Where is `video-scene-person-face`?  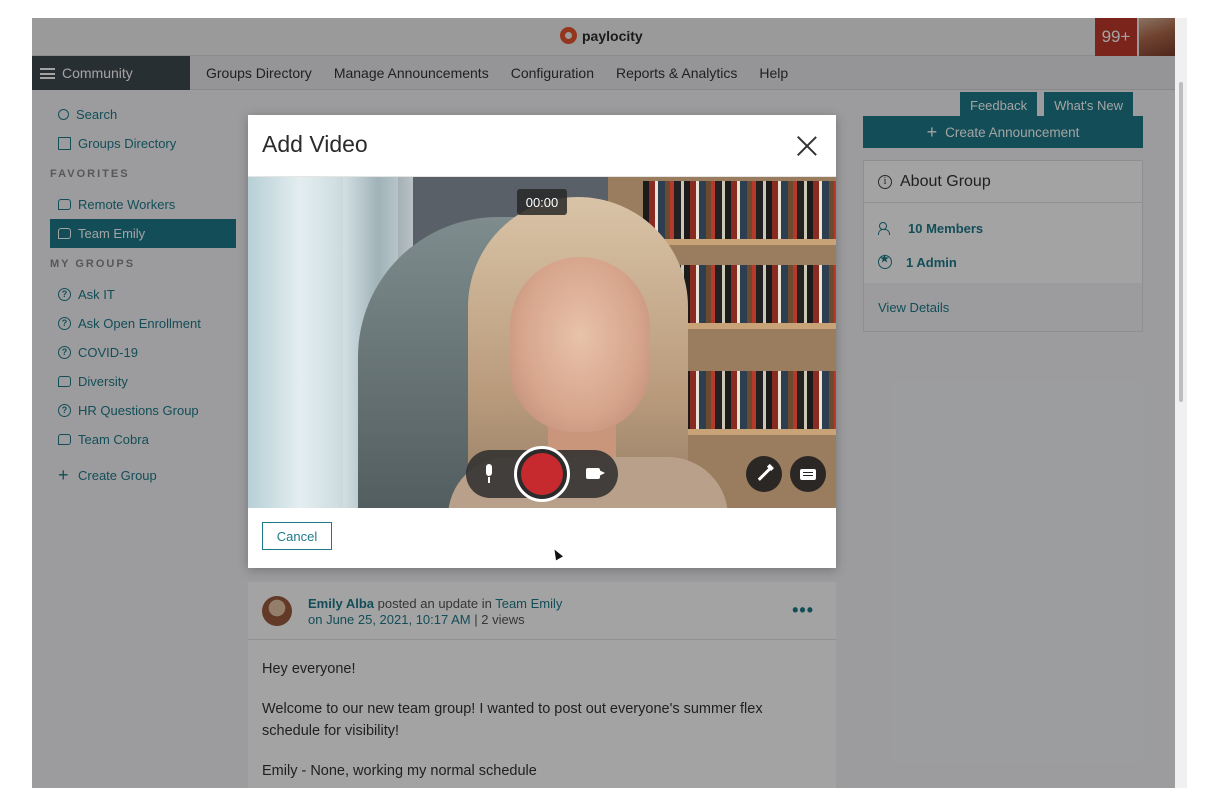 video-scene-person-face is located at coordinates (580, 344).